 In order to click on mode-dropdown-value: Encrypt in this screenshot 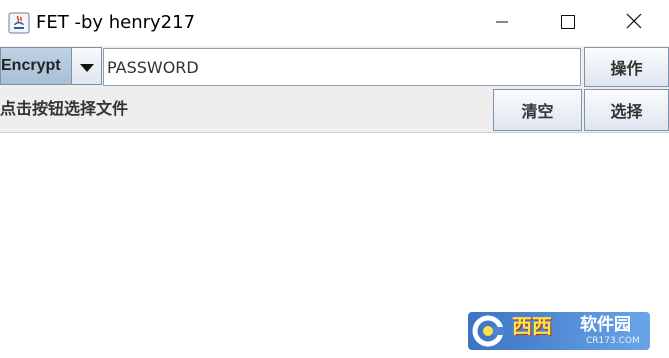, I will do `click(36, 66)`.